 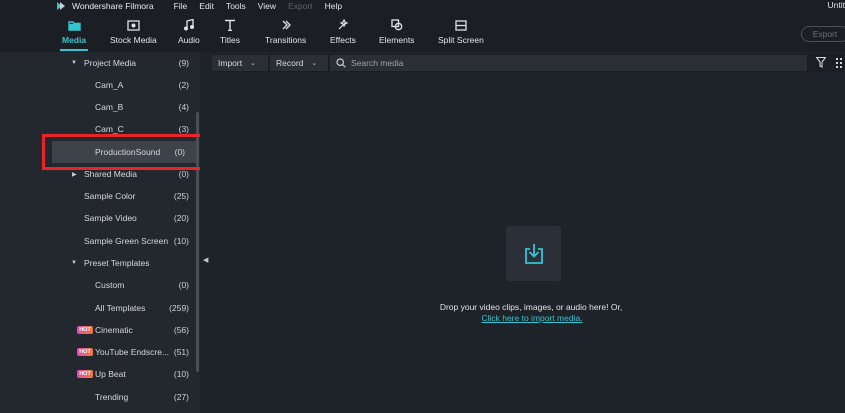 I want to click on sidebar-item-count: (3), so click(x=183, y=129).